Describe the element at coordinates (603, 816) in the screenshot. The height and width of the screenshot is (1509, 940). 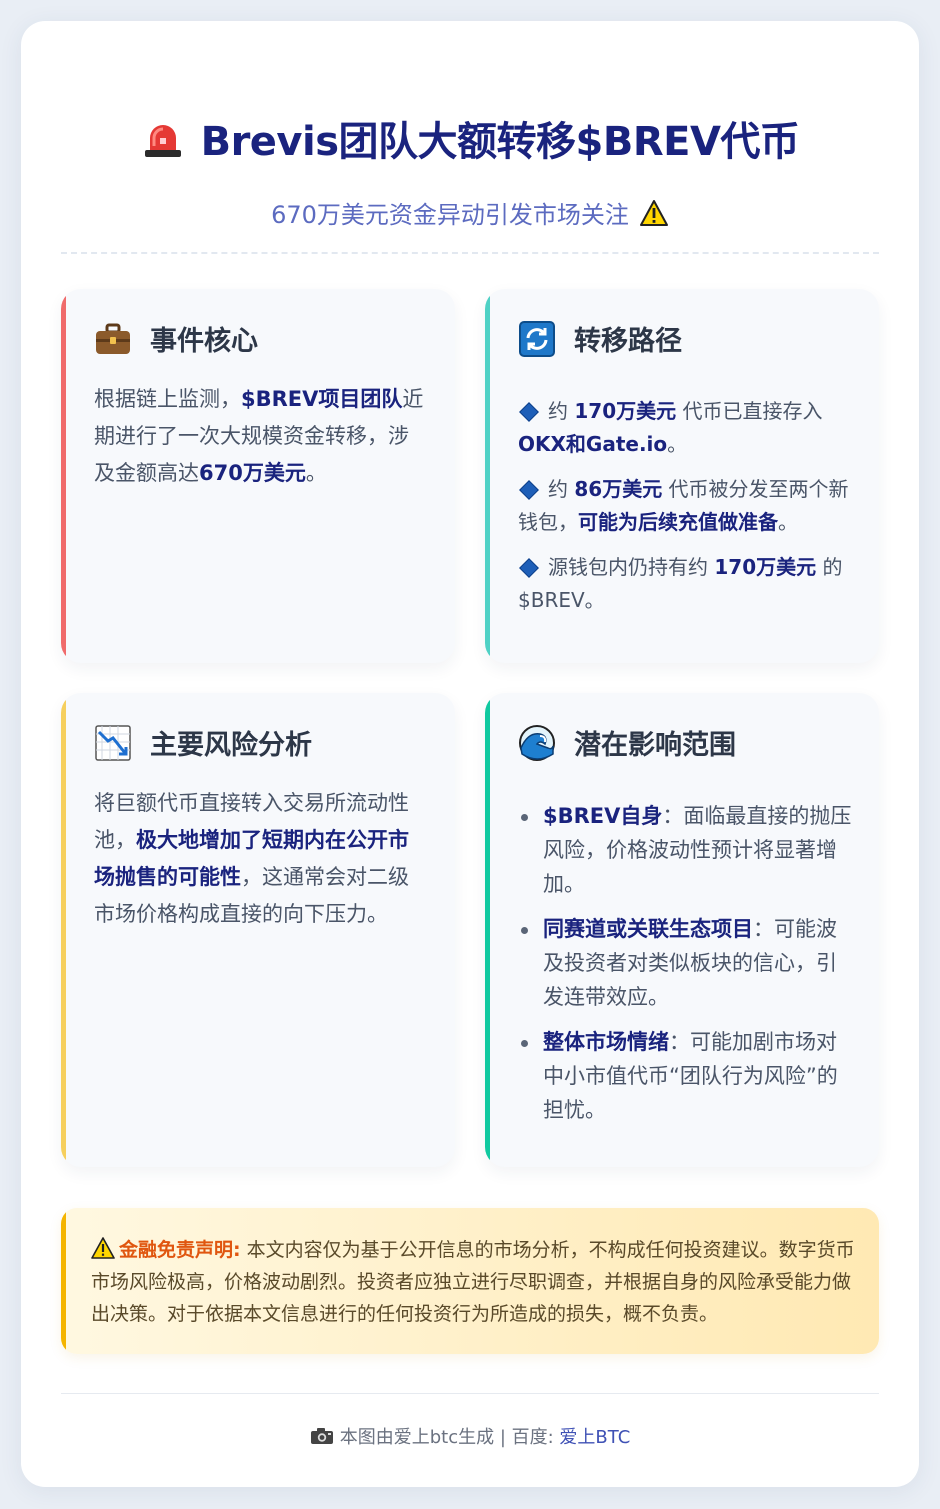
I see `highlight-text: $BREV自身` at that location.